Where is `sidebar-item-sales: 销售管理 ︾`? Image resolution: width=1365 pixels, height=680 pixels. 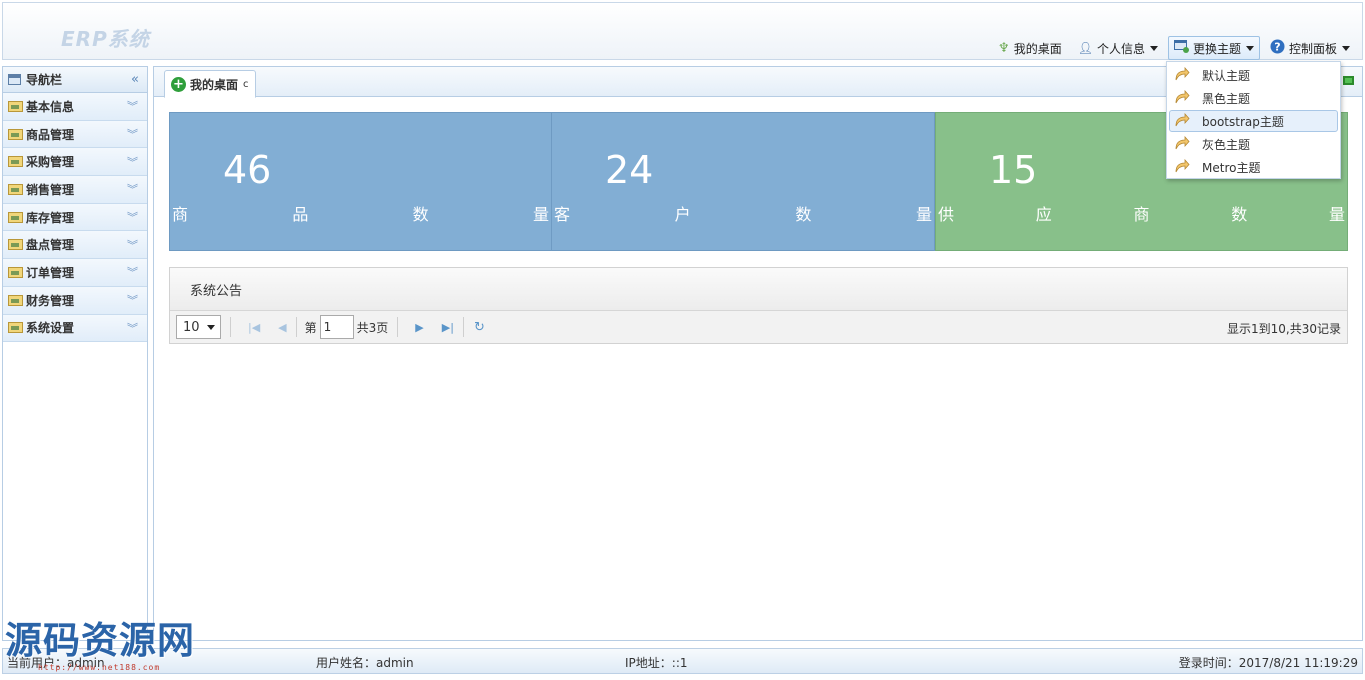
sidebar-item-sales: 销售管理 ︾ is located at coordinates (75, 190).